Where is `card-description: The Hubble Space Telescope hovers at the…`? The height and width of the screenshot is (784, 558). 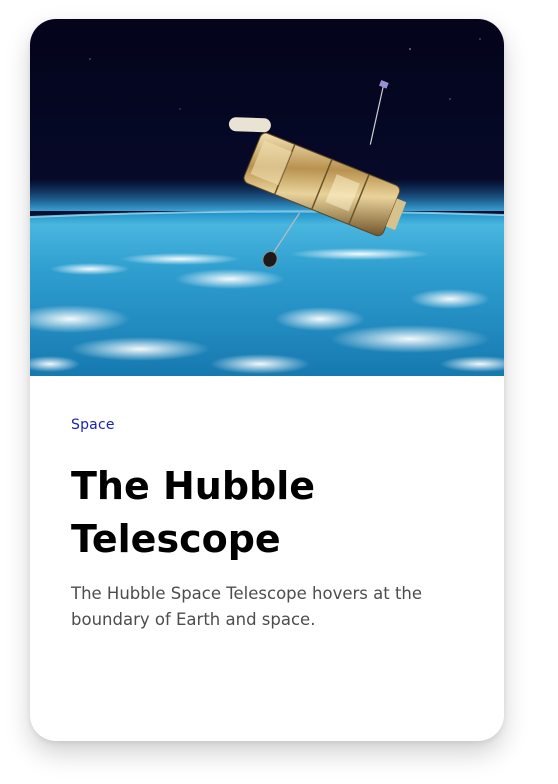
card-description: The Hubble Space Telescope hovers at the… is located at coordinates (247, 606).